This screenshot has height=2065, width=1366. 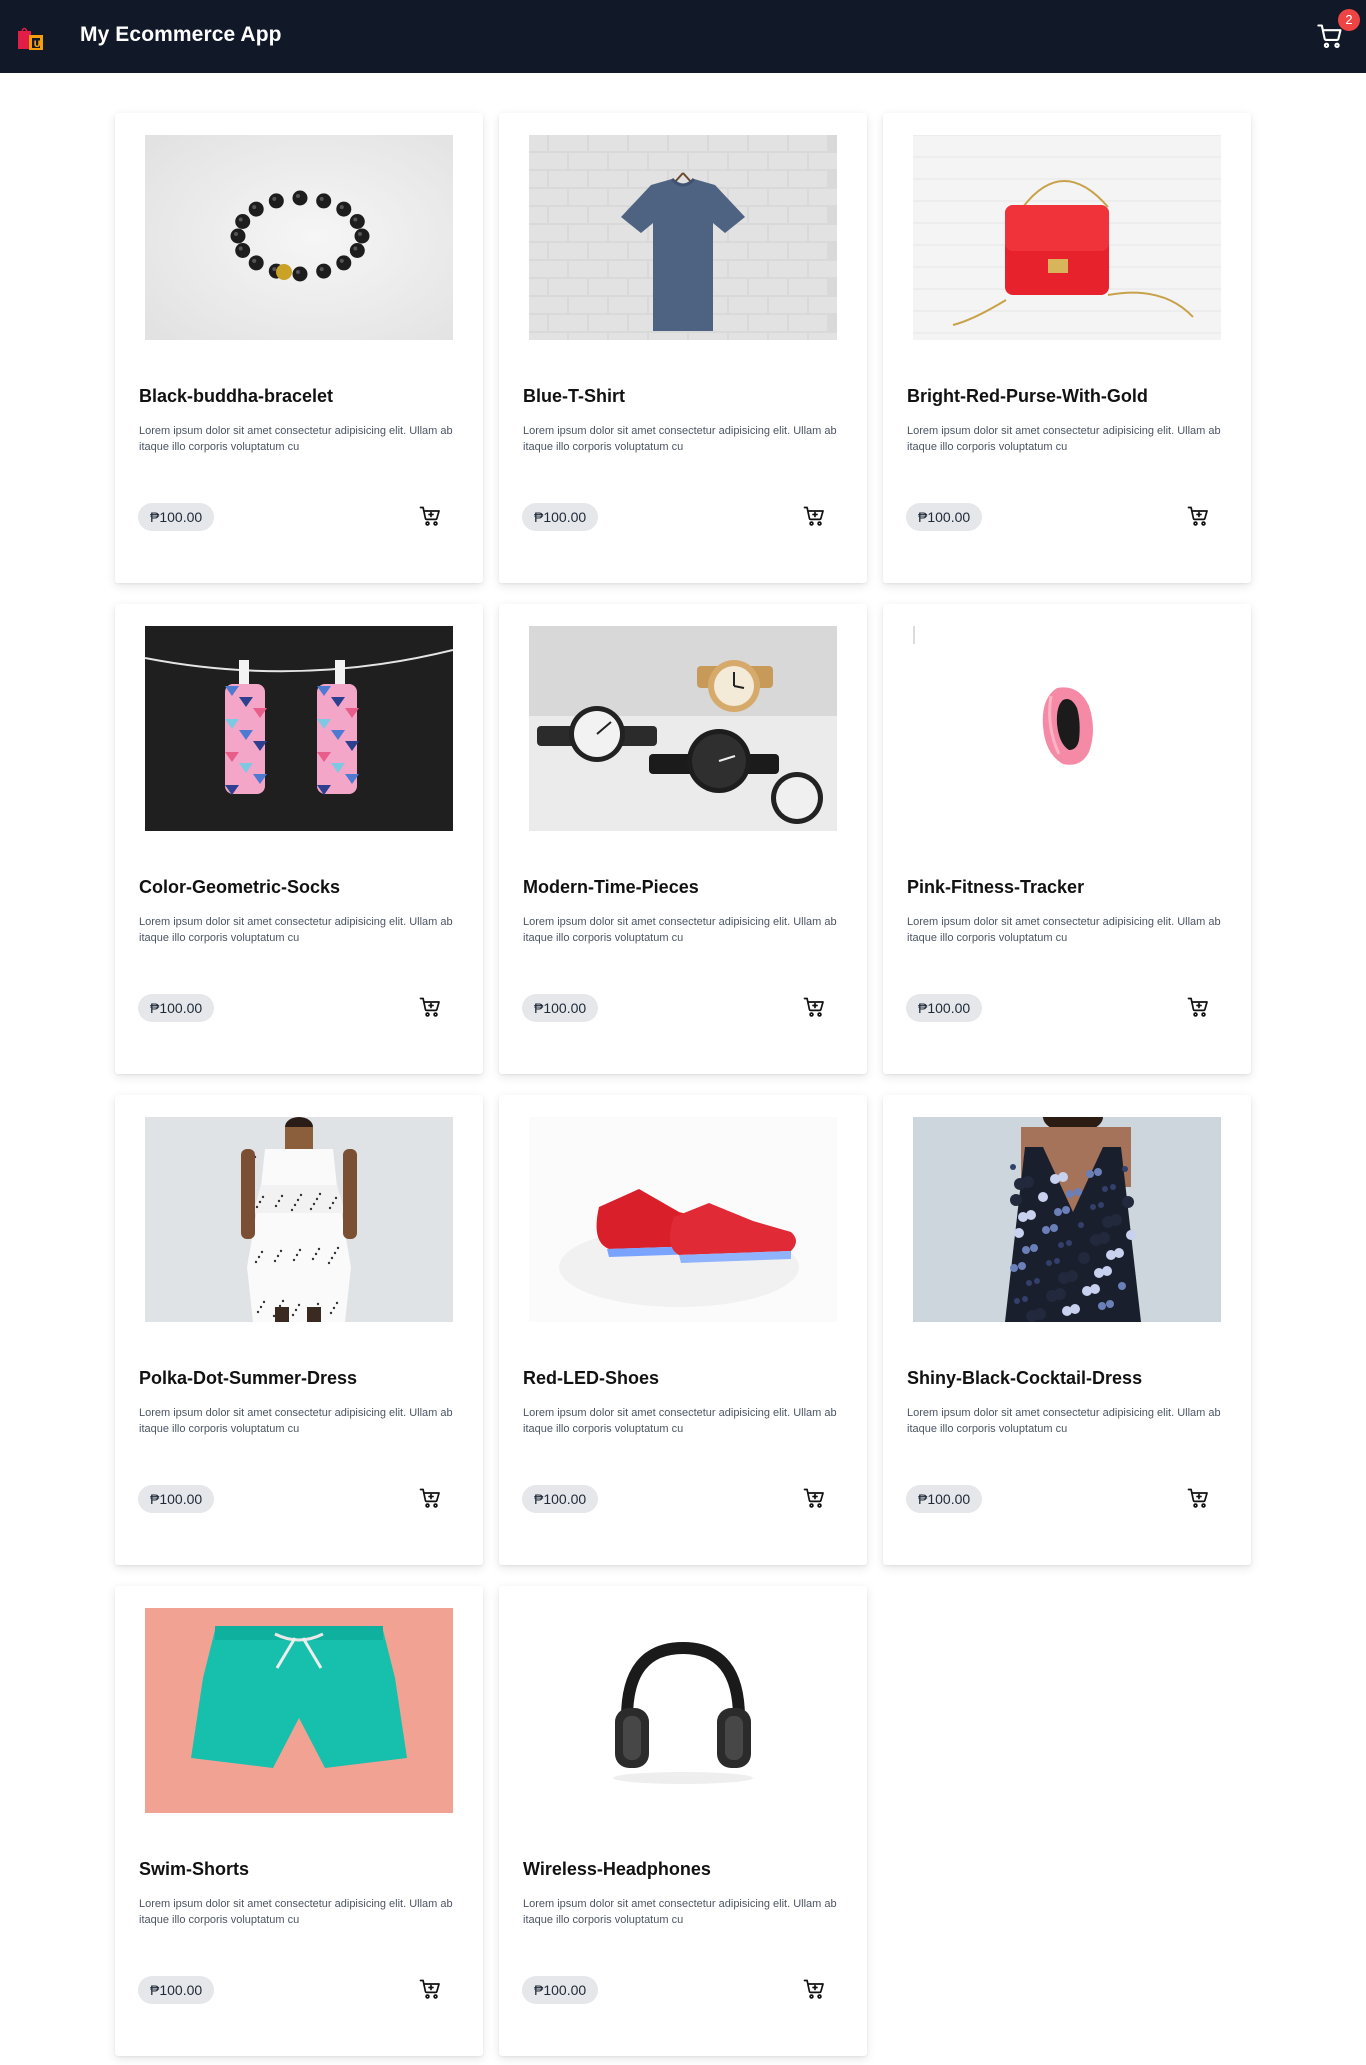 I want to click on dress-image, so click(x=299, y=1219).